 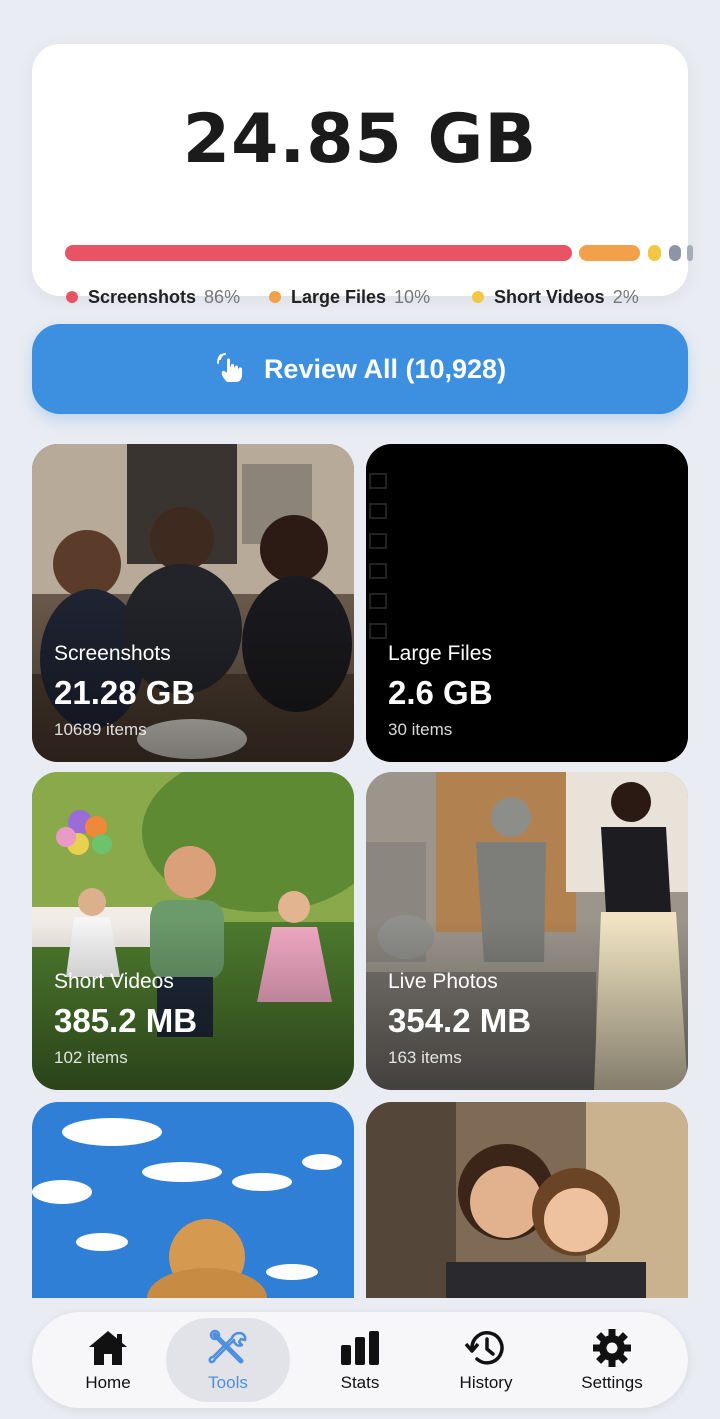 I want to click on tile-count: 30 items, so click(x=420, y=729).